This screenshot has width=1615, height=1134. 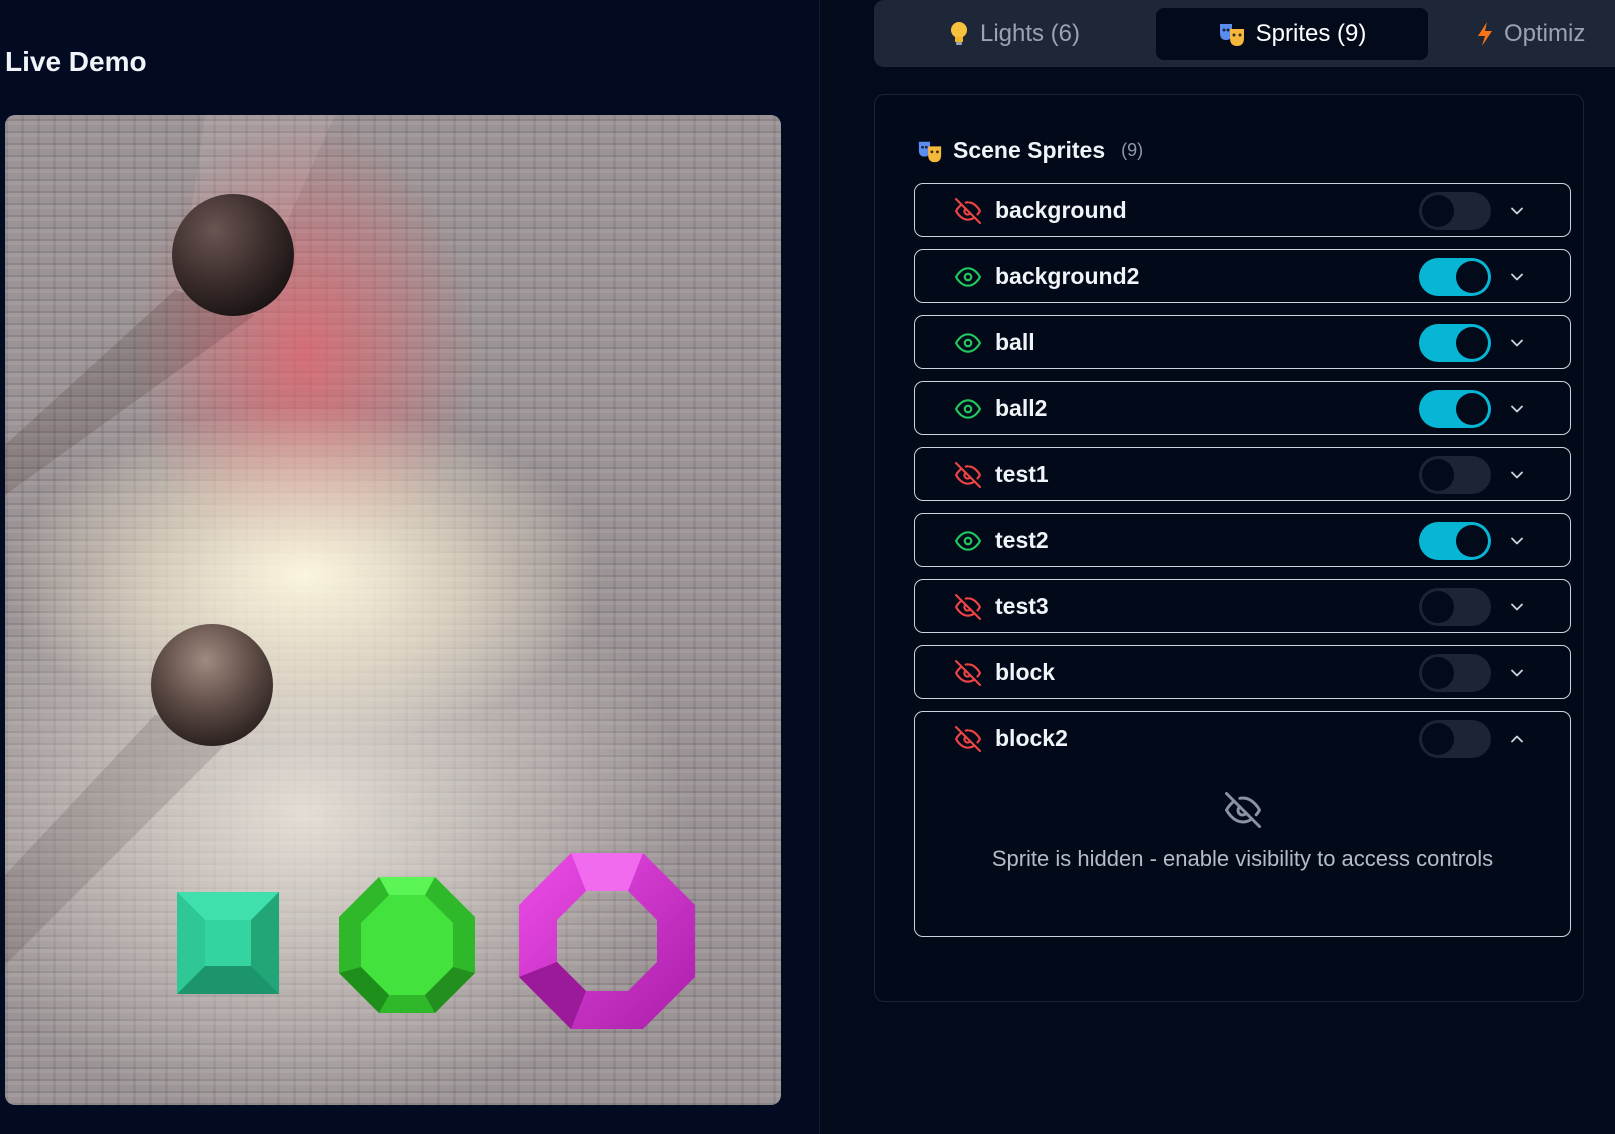 I want to click on sprite-row-background2: background2, so click(x=1242, y=276).